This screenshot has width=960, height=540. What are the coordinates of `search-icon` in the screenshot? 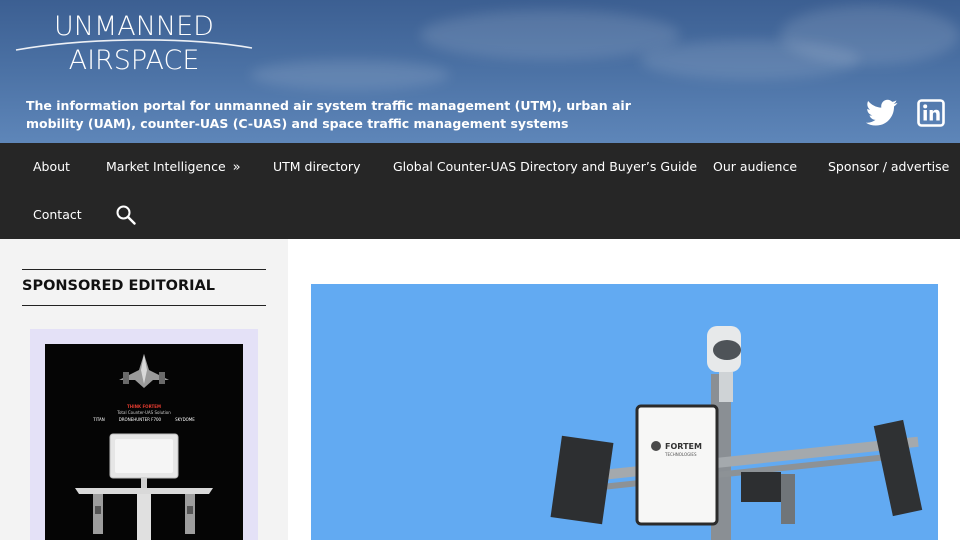 It's located at (126, 215).